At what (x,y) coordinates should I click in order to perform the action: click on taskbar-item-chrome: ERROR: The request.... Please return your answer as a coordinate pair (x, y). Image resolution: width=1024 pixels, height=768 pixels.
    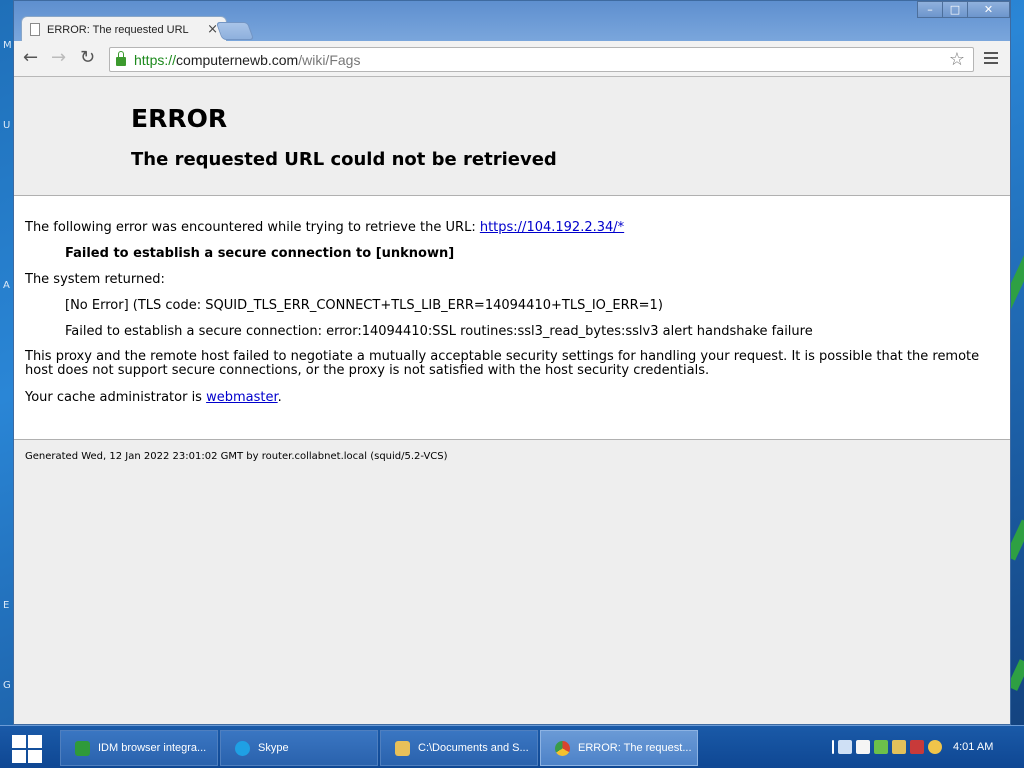
    Looking at the image, I should click on (619, 748).